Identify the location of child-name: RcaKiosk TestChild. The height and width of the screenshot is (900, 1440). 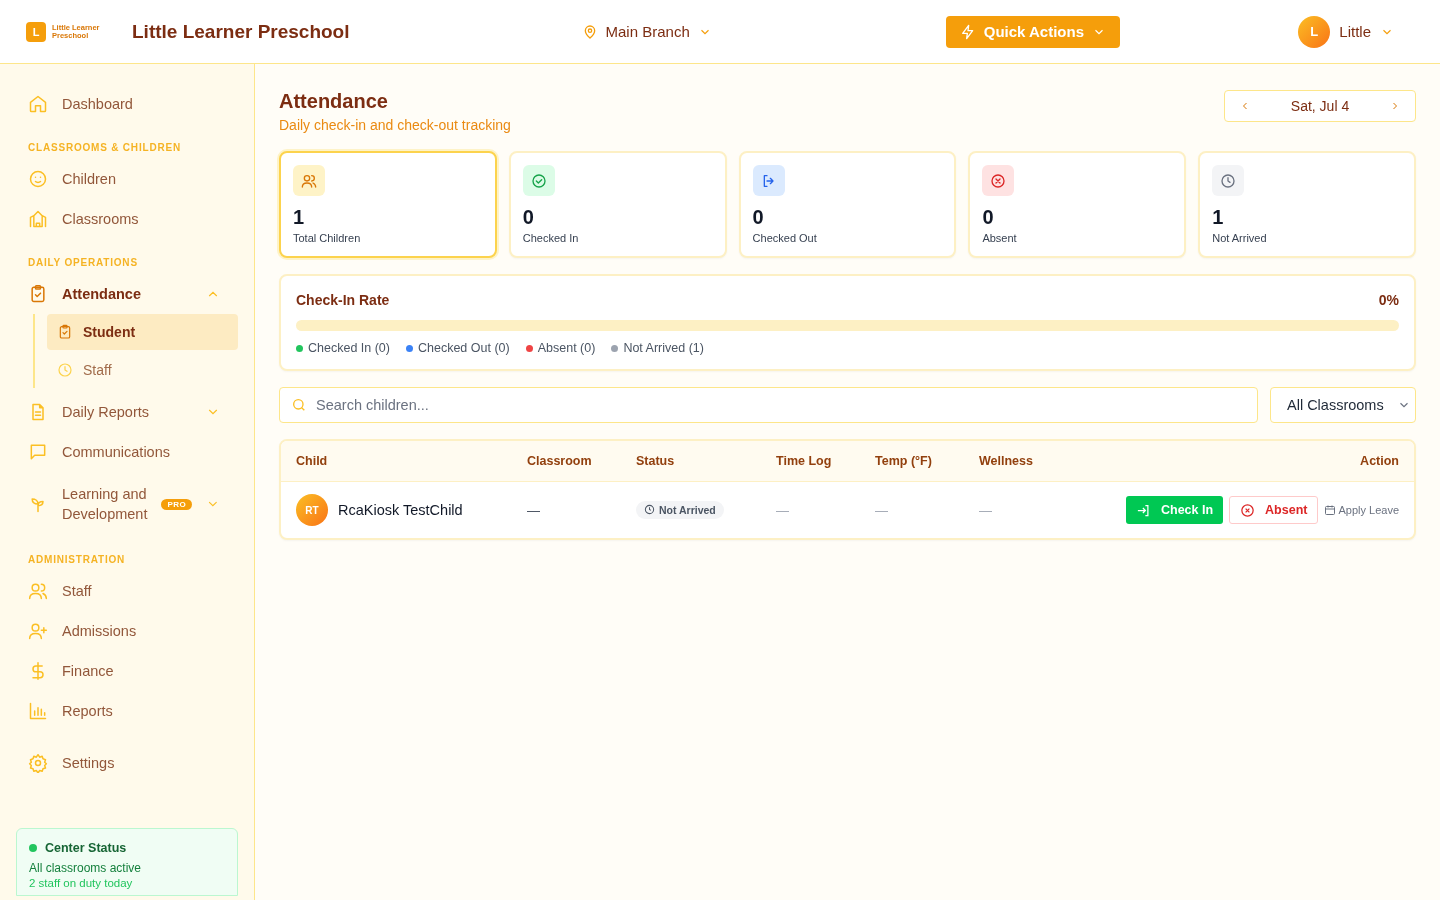
(400, 510).